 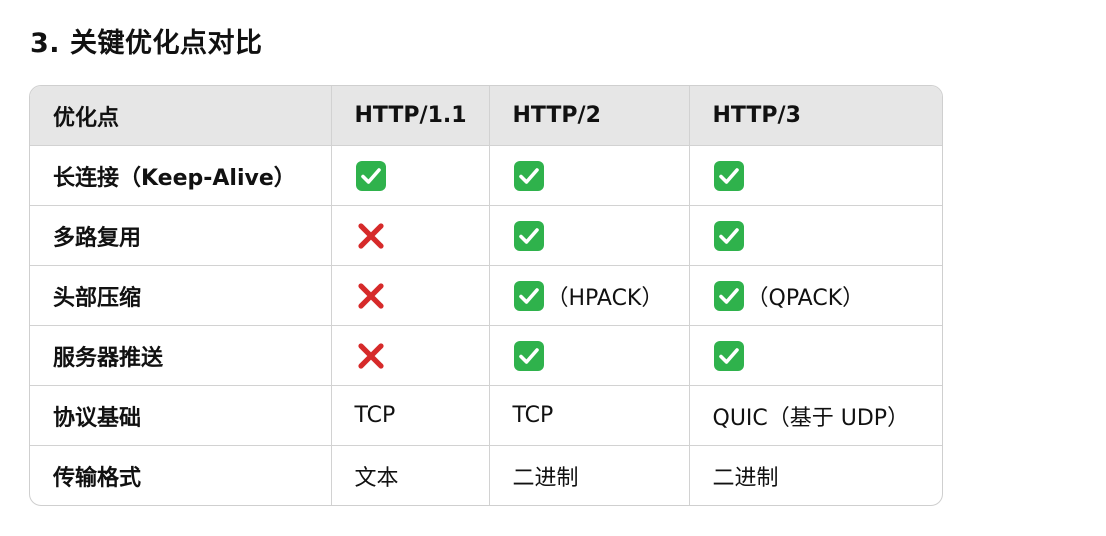 I want to click on table-row: 协议基础 TCP TCP QUIC（基于 UDP）, so click(x=486, y=415).